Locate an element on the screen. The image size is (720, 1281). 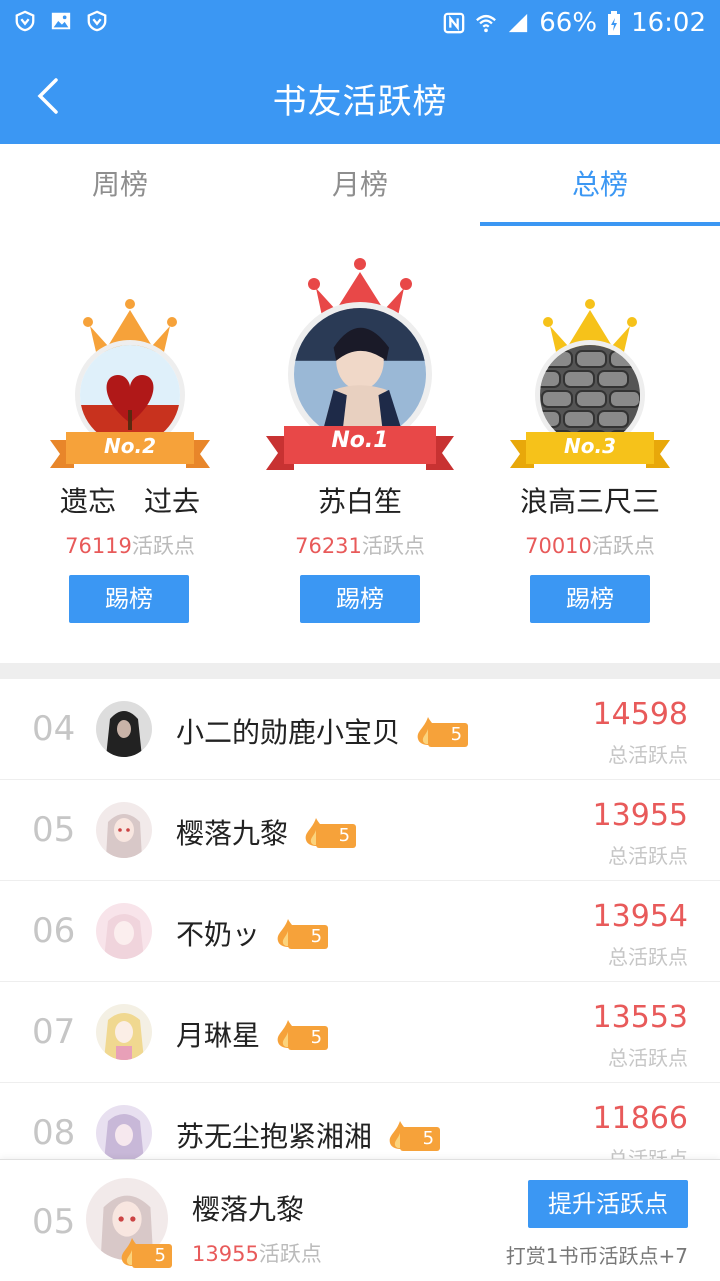
my-rank-bar: 05 5 樱落九黎 13955活跃点 提升活跃点 打赏1书币活跃点+7 is located at coordinates (360, 1220).